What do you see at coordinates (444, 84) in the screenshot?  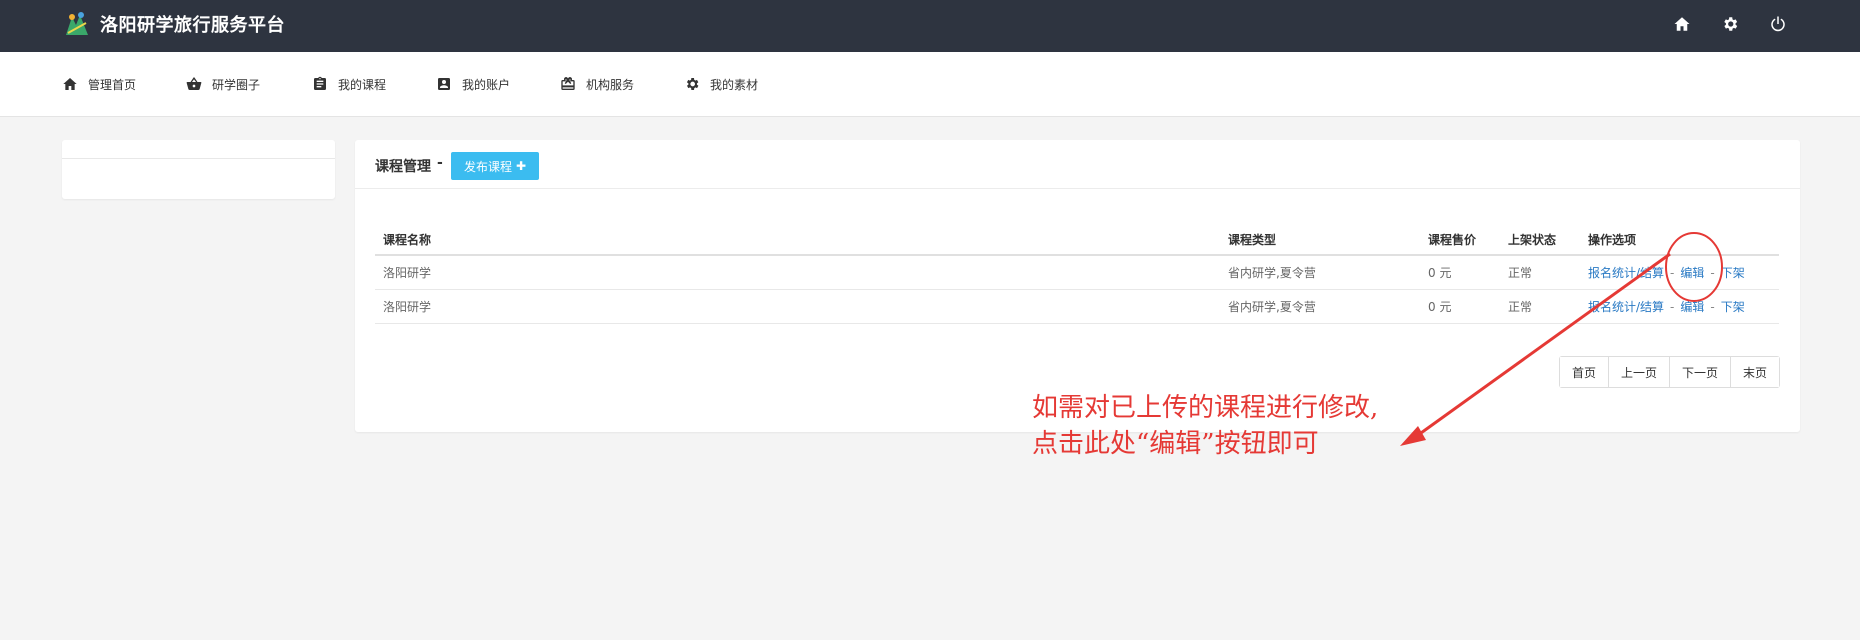 I see `account-icon` at bounding box center [444, 84].